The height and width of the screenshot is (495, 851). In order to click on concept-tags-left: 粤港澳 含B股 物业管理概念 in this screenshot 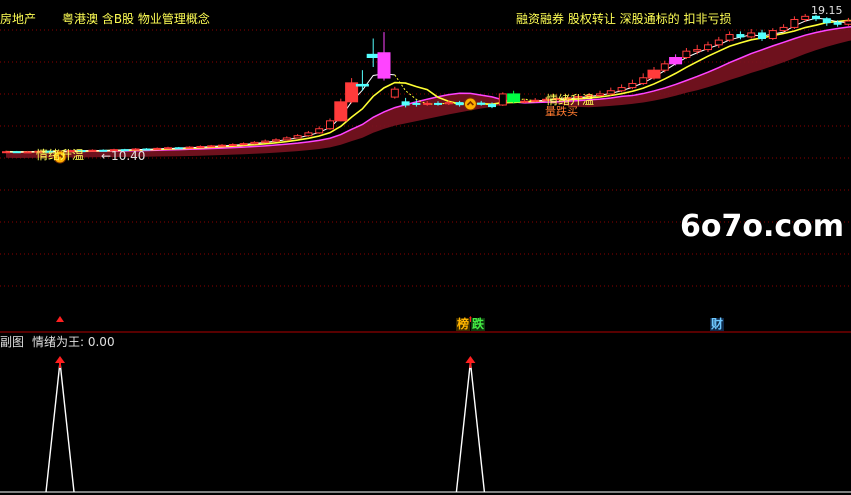, I will do `click(136, 19)`.